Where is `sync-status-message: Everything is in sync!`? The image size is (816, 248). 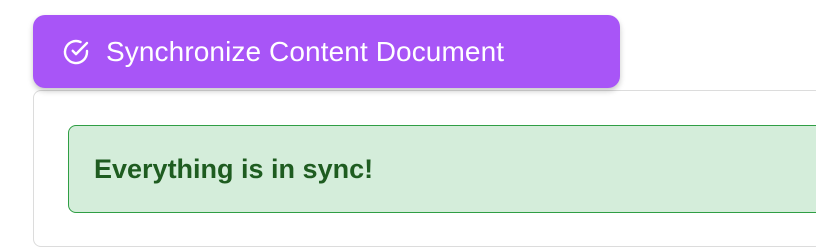 sync-status-message: Everything is in sync! is located at coordinates (234, 168).